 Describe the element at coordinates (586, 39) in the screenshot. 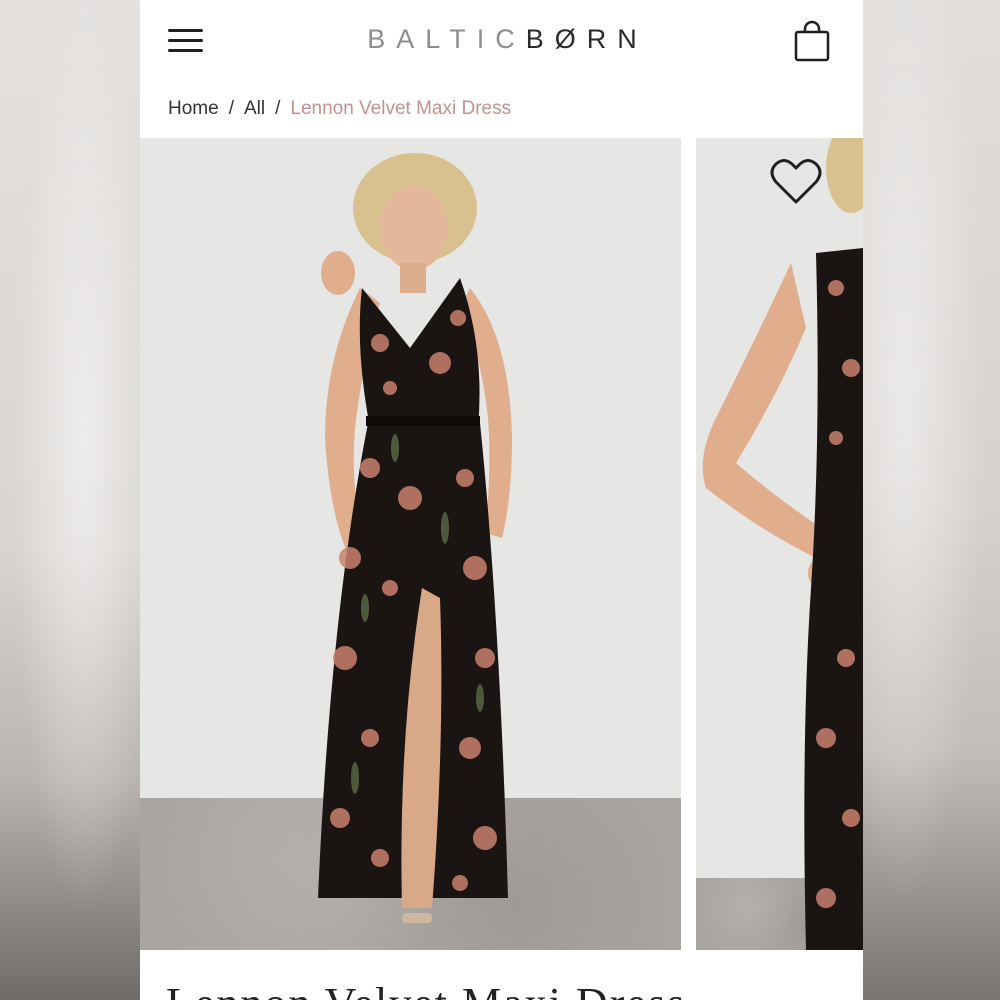

I see `brand-logo-part2: BØRN` at that location.